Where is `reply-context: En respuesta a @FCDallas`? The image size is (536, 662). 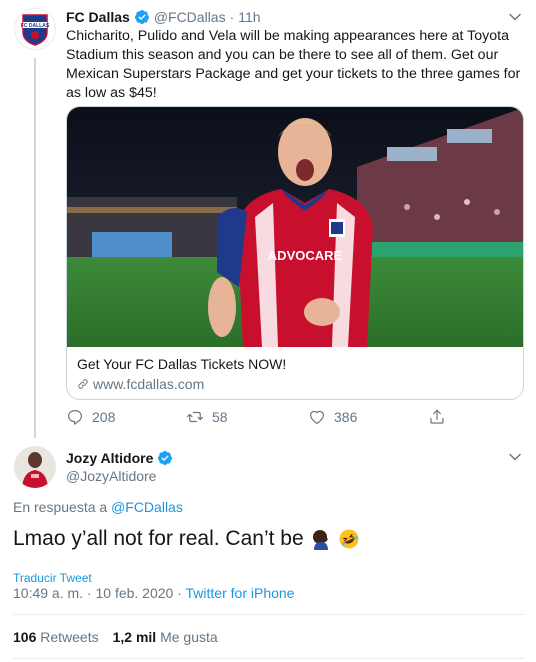 reply-context: En respuesta a @FCDallas is located at coordinates (98, 507).